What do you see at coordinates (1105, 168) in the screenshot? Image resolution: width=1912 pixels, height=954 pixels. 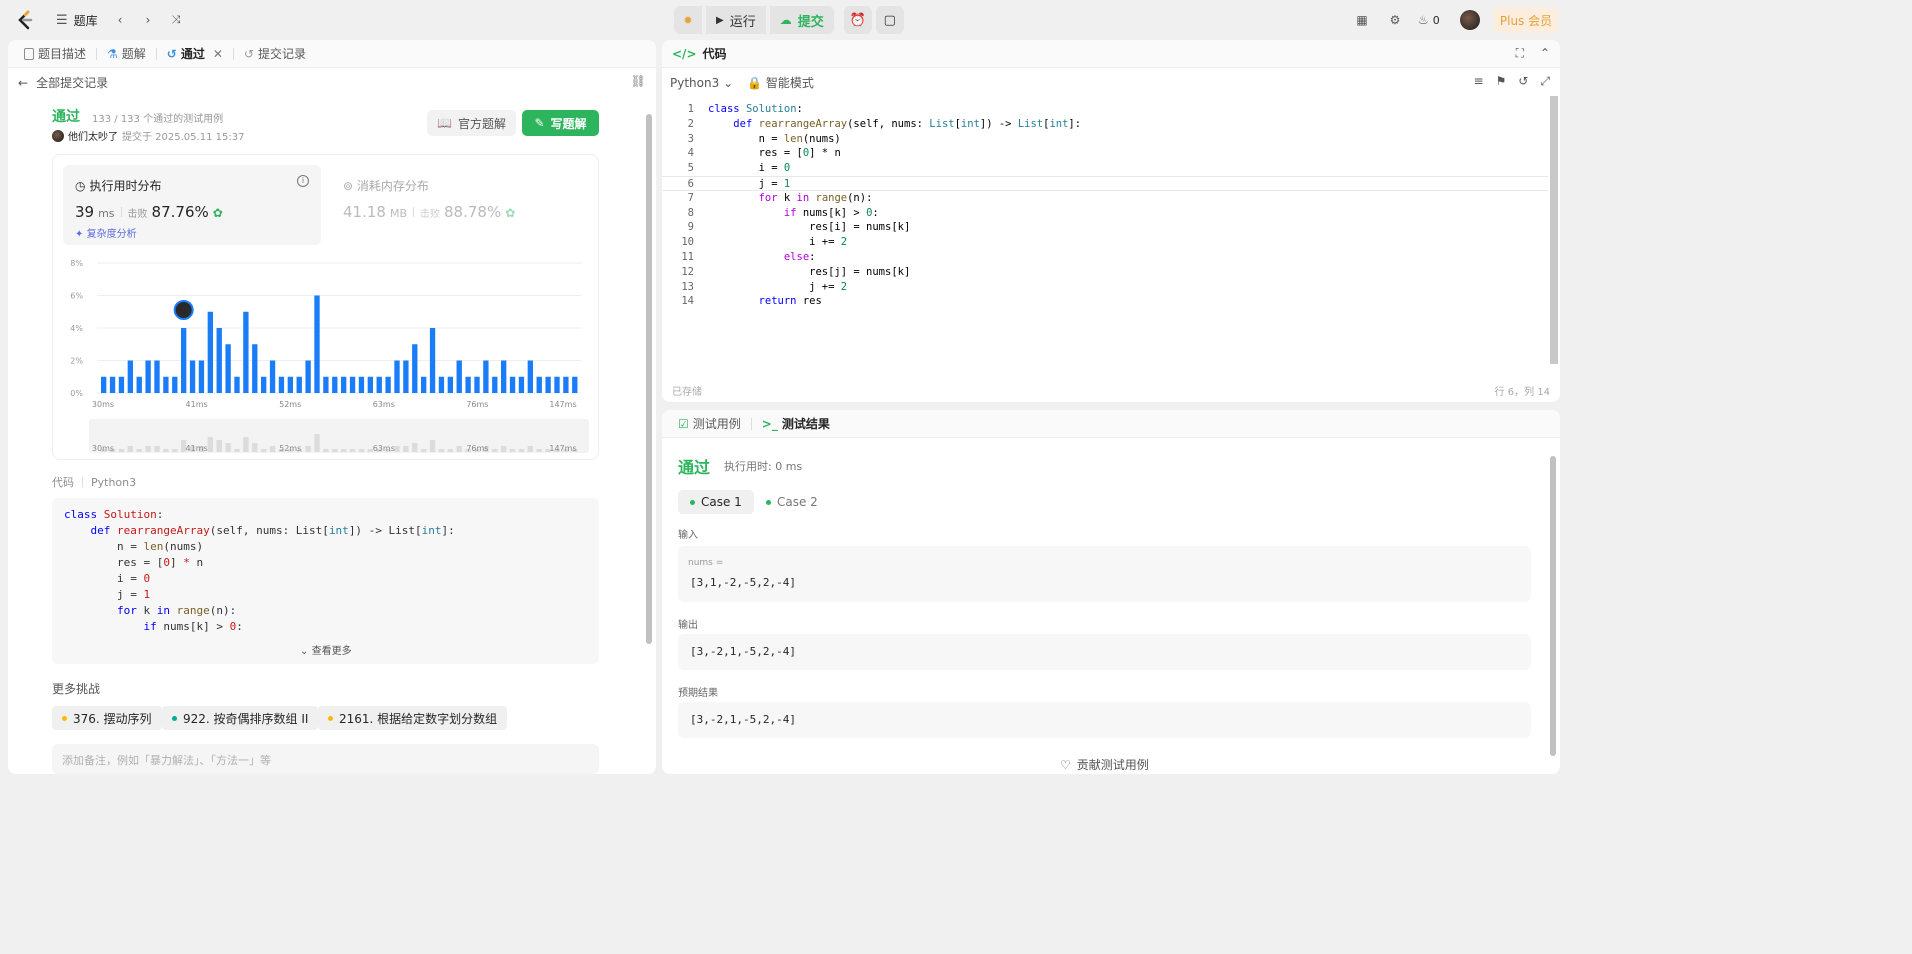 I see `code-line: 5 i = 0` at bounding box center [1105, 168].